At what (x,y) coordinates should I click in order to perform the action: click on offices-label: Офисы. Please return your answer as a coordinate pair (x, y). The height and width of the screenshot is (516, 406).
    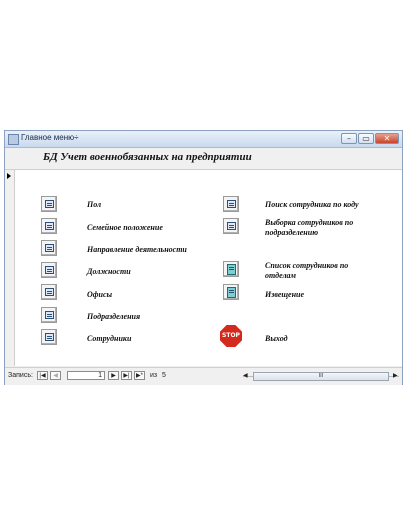
    Looking at the image, I should click on (100, 294).